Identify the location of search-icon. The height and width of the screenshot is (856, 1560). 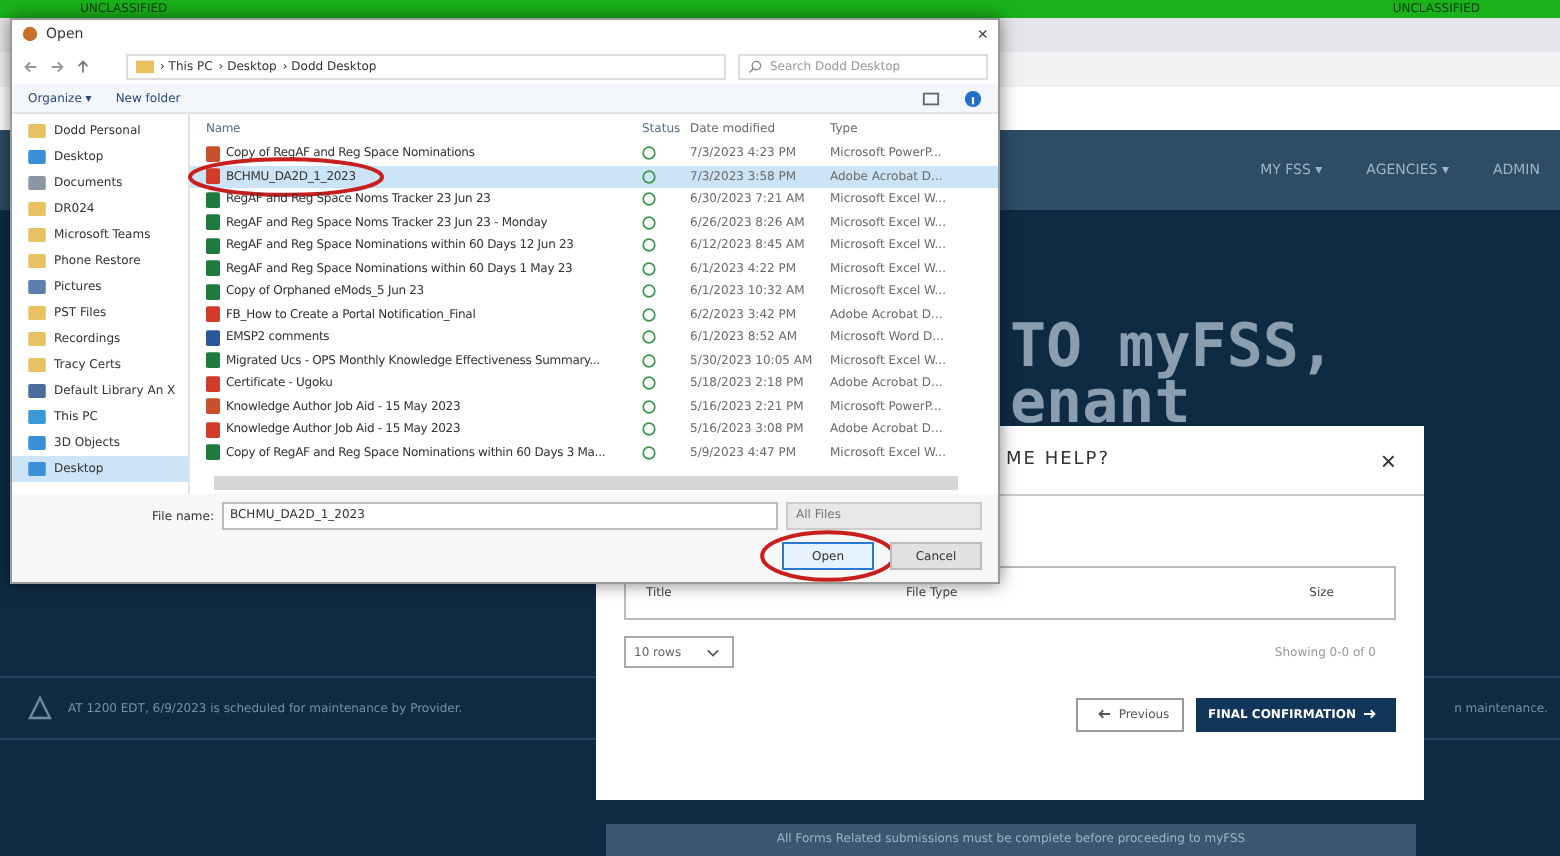
(755, 66).